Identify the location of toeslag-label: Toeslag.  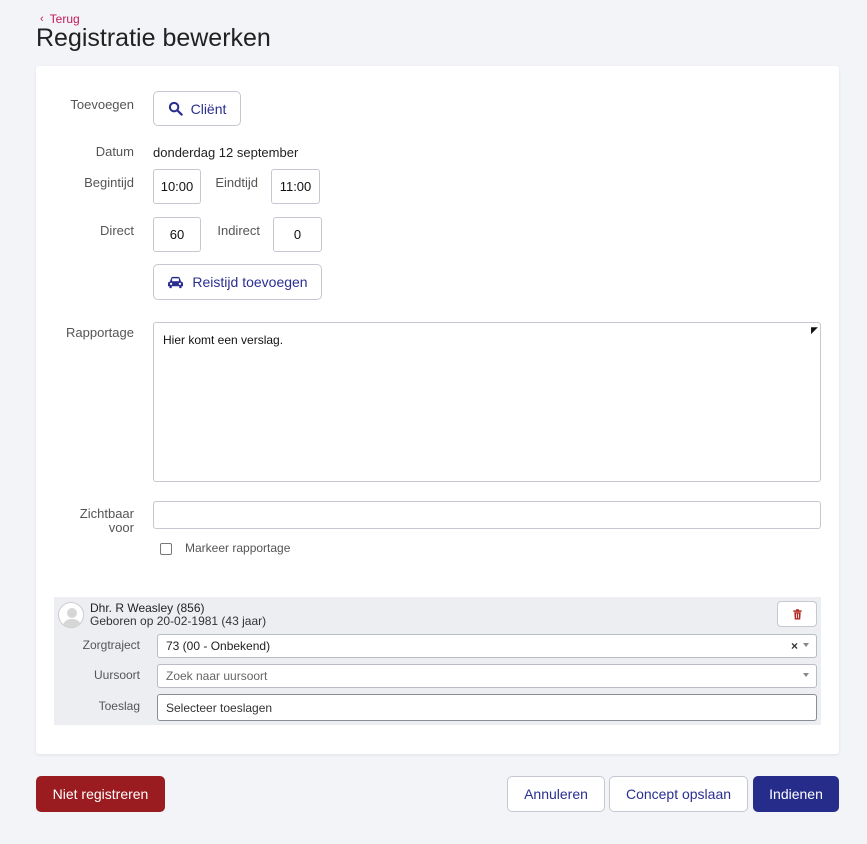
(119, 706).